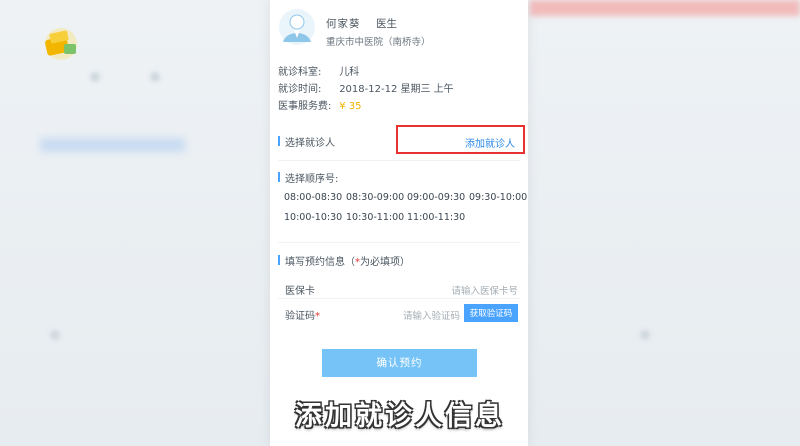 This screenshot has width=800, height=446. I want to click on doctor-card: 何家葵 医生 重庆市中医院（南桥寺）, so click(398, 29).